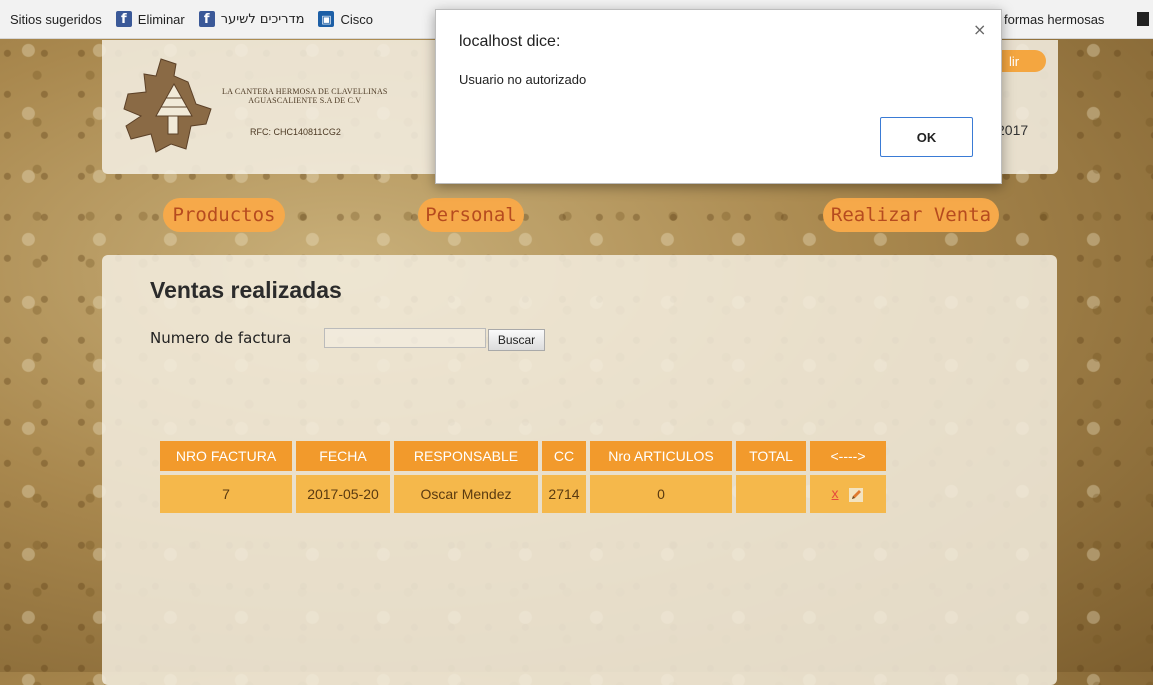  I want to click on company-name-line1: LA CANTERA HERMOSA DE CLAVELLINAS, so click(305, 91).